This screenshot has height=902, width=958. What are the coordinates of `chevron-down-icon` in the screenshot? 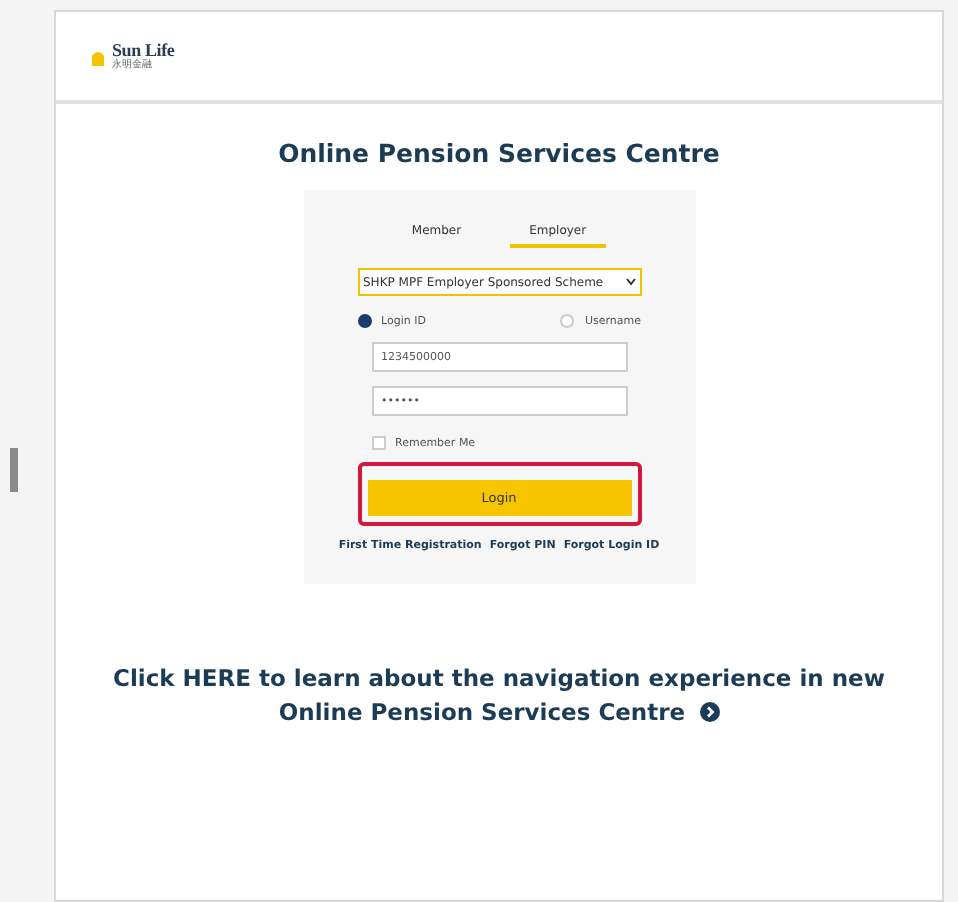 It's located at (630, 282).